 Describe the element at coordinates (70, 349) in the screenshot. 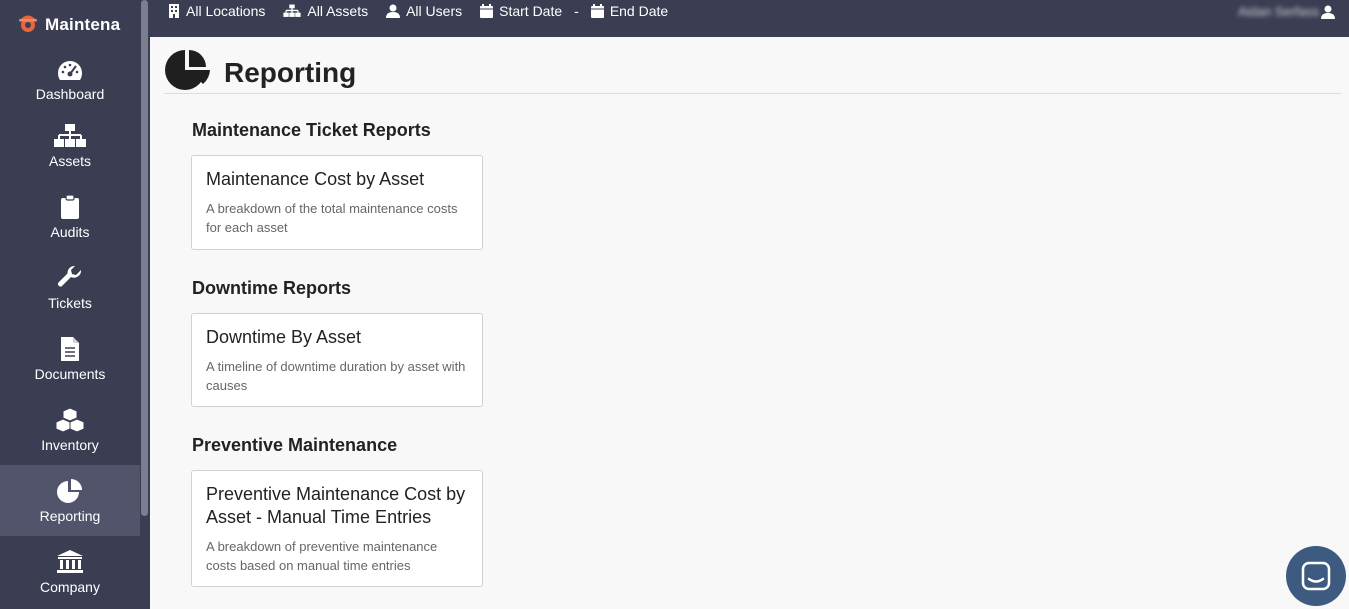

I see `file-icon` at that location.